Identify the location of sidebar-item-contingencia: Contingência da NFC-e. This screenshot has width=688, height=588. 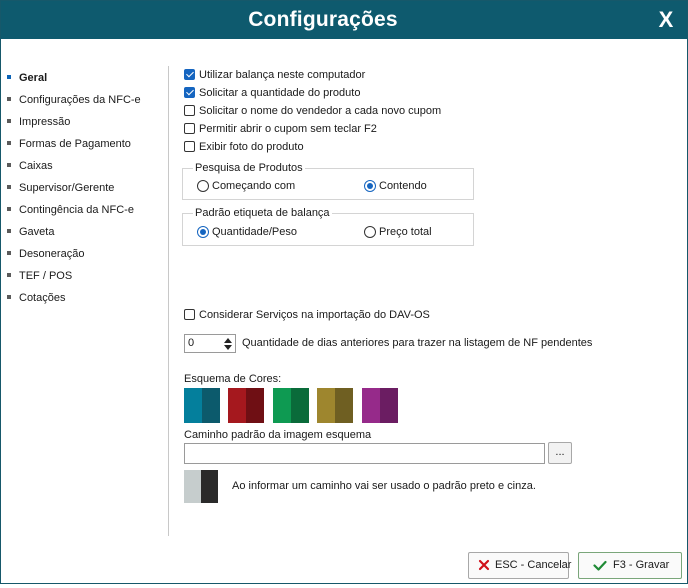
(86, 212).